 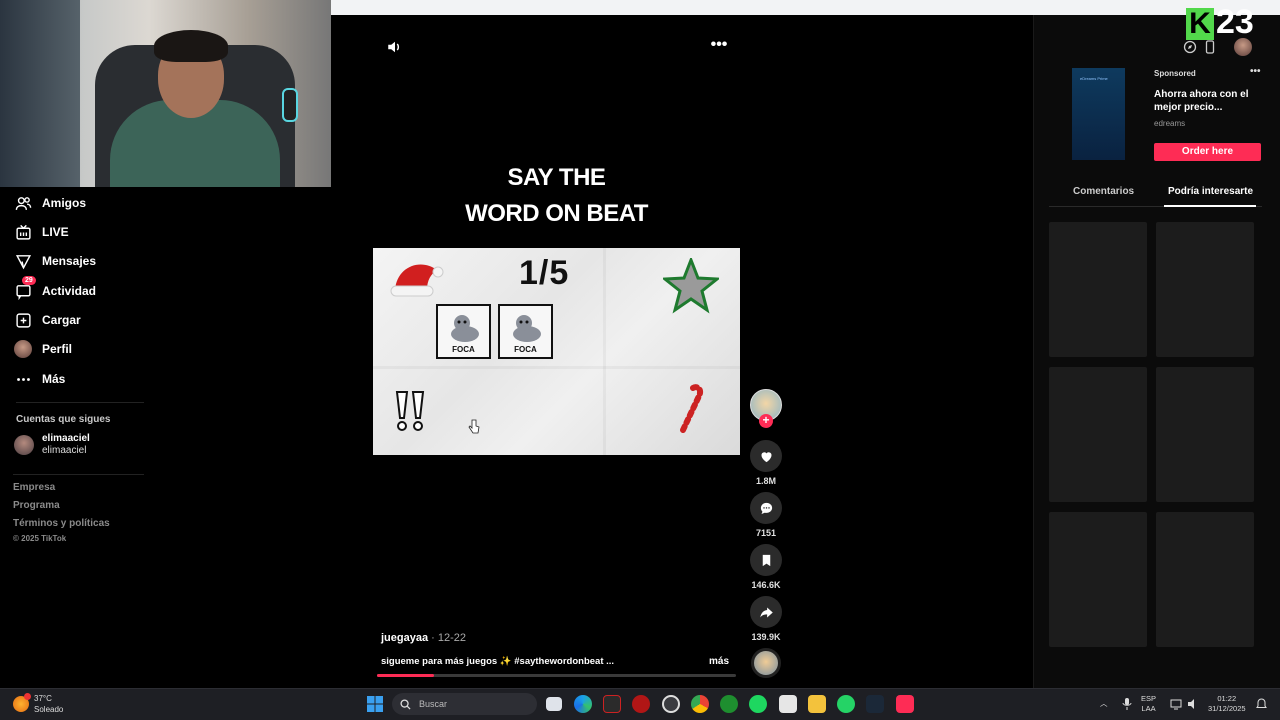 What do you see at coordinates (556, 675) in the screenshot?
I see `video-progress-bar` at bounding box center [556, 675].